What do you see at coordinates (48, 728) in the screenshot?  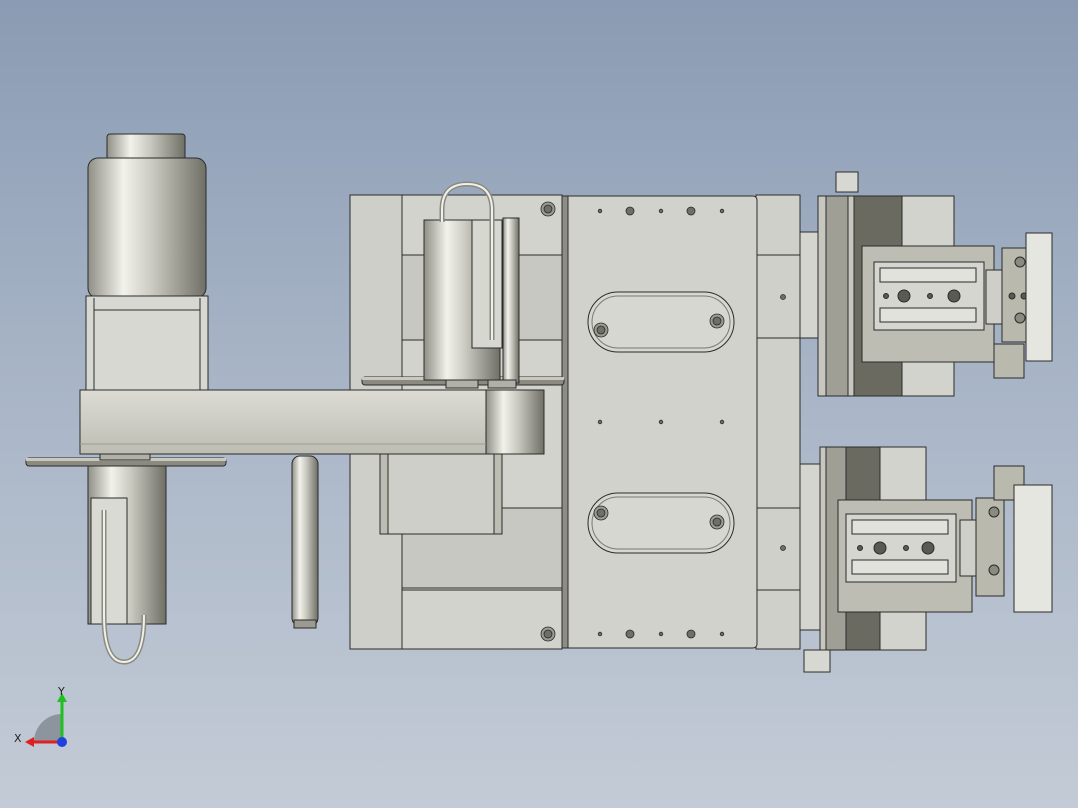 I see `triad-quadrant` at bounding box center [48, 728].